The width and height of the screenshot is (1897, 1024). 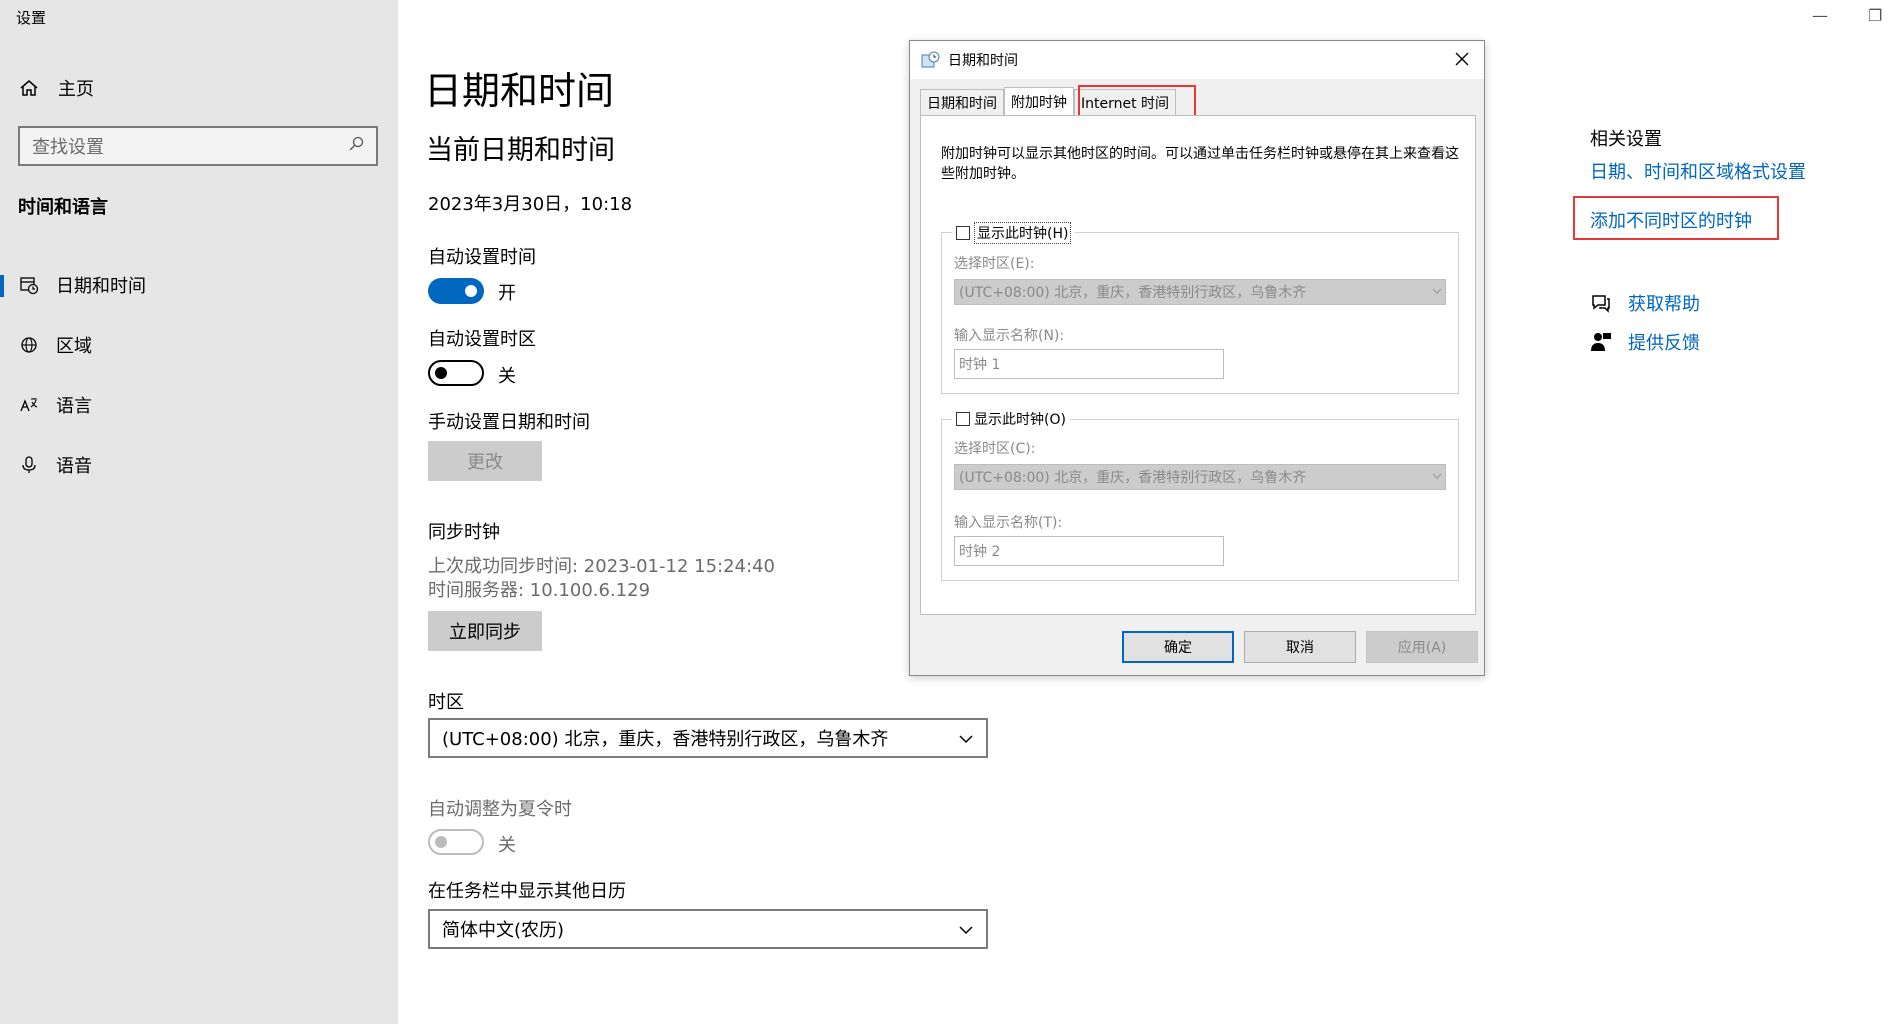 What do you see at coordinates (1133, 293) in the screenshot?
I see `clock1-timezone-value: (UTC+08:00) 北京，重庆，香港特别行政区，乌鲁木齐` at bounding box center [1133, 293].